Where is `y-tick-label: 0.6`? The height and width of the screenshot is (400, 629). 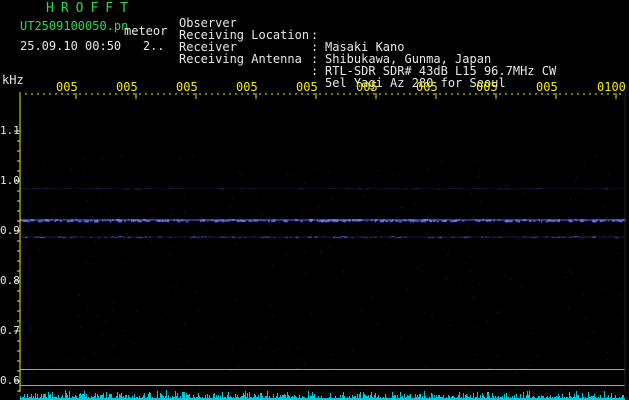 y-tick-label: 0.6 is located at coordinates (10, 380).